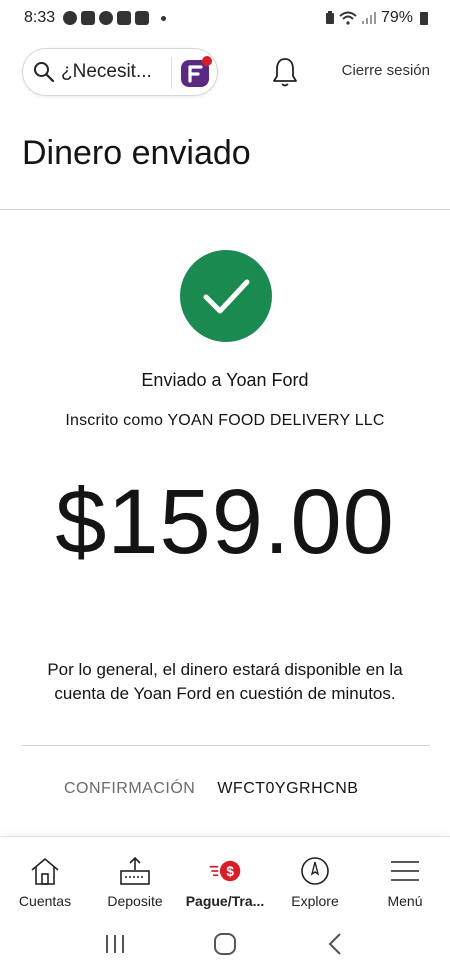  I want to click on hamburger-menu-icon, so click(405, 871).